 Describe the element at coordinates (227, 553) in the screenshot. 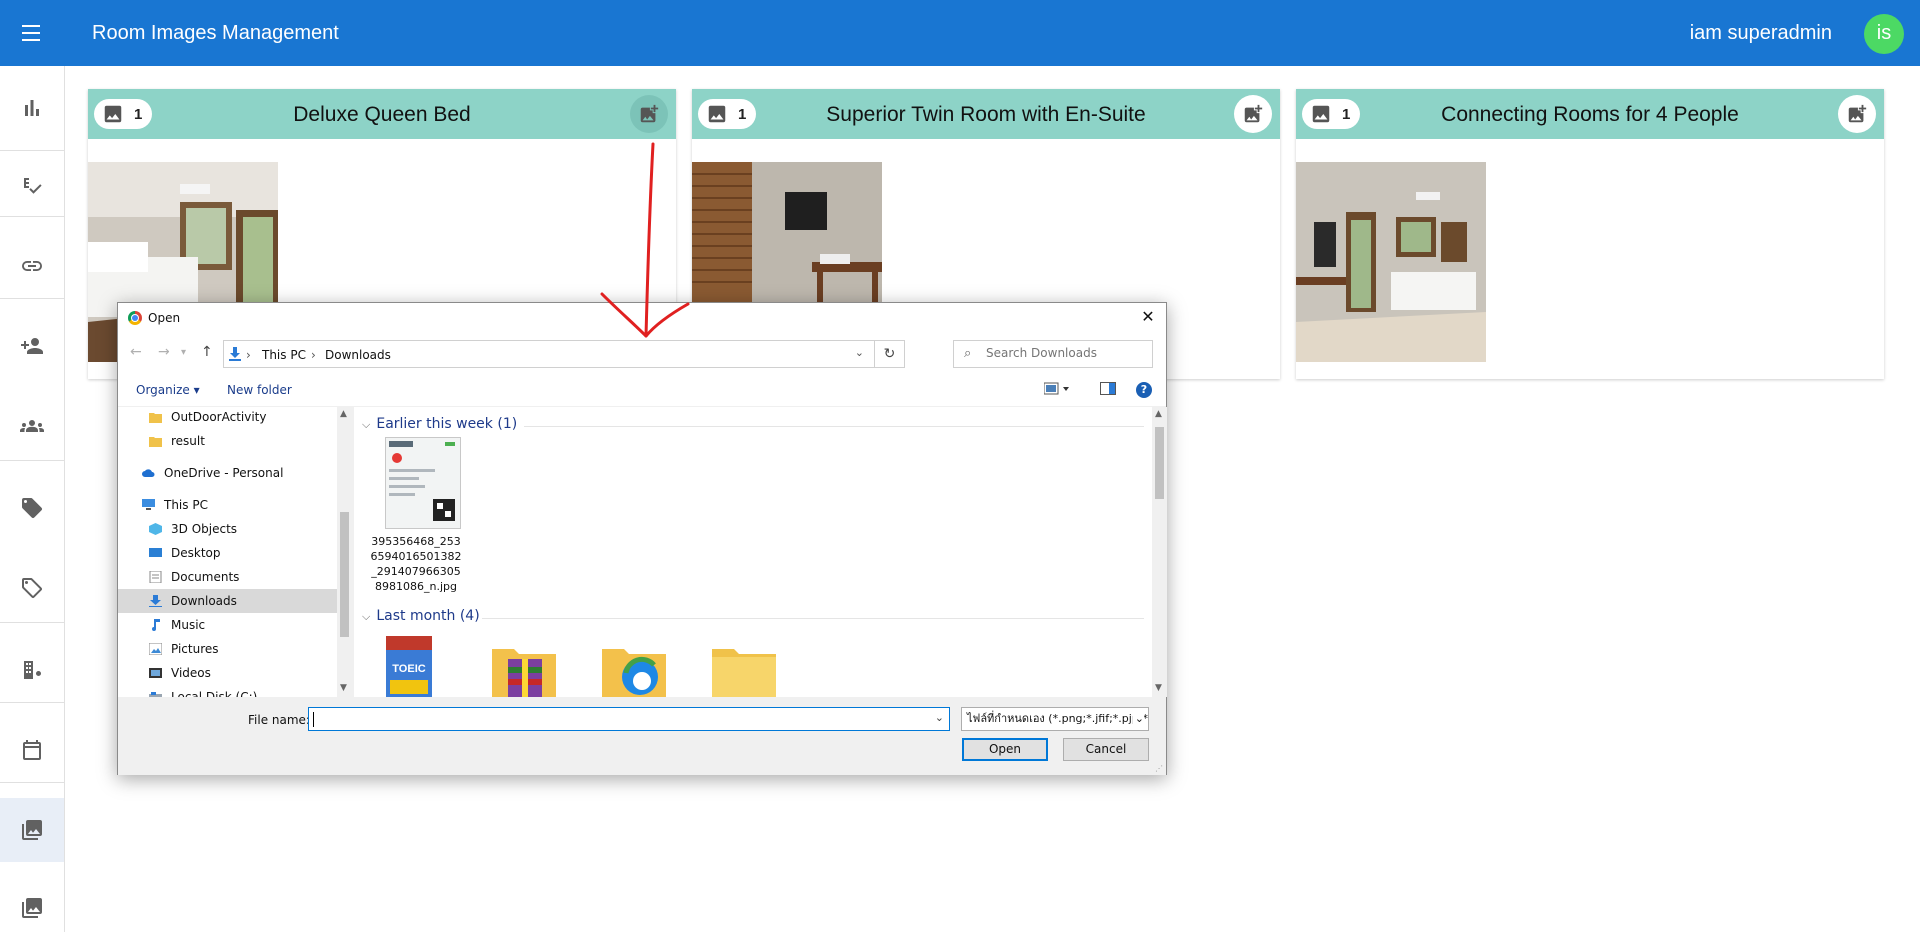

I see `nav-item-desktop: Desktop` at that location.